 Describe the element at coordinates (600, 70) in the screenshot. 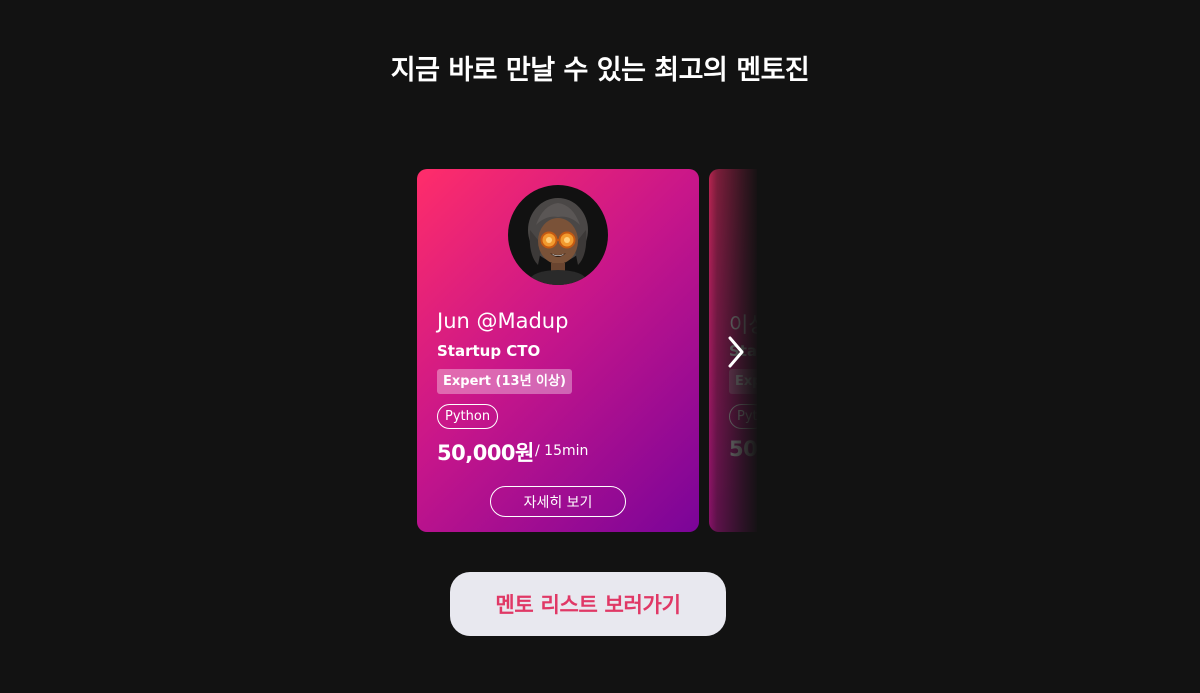

I see `section-title: 지금 바로 만날 수 있는 최고의 멘토진` at that location.